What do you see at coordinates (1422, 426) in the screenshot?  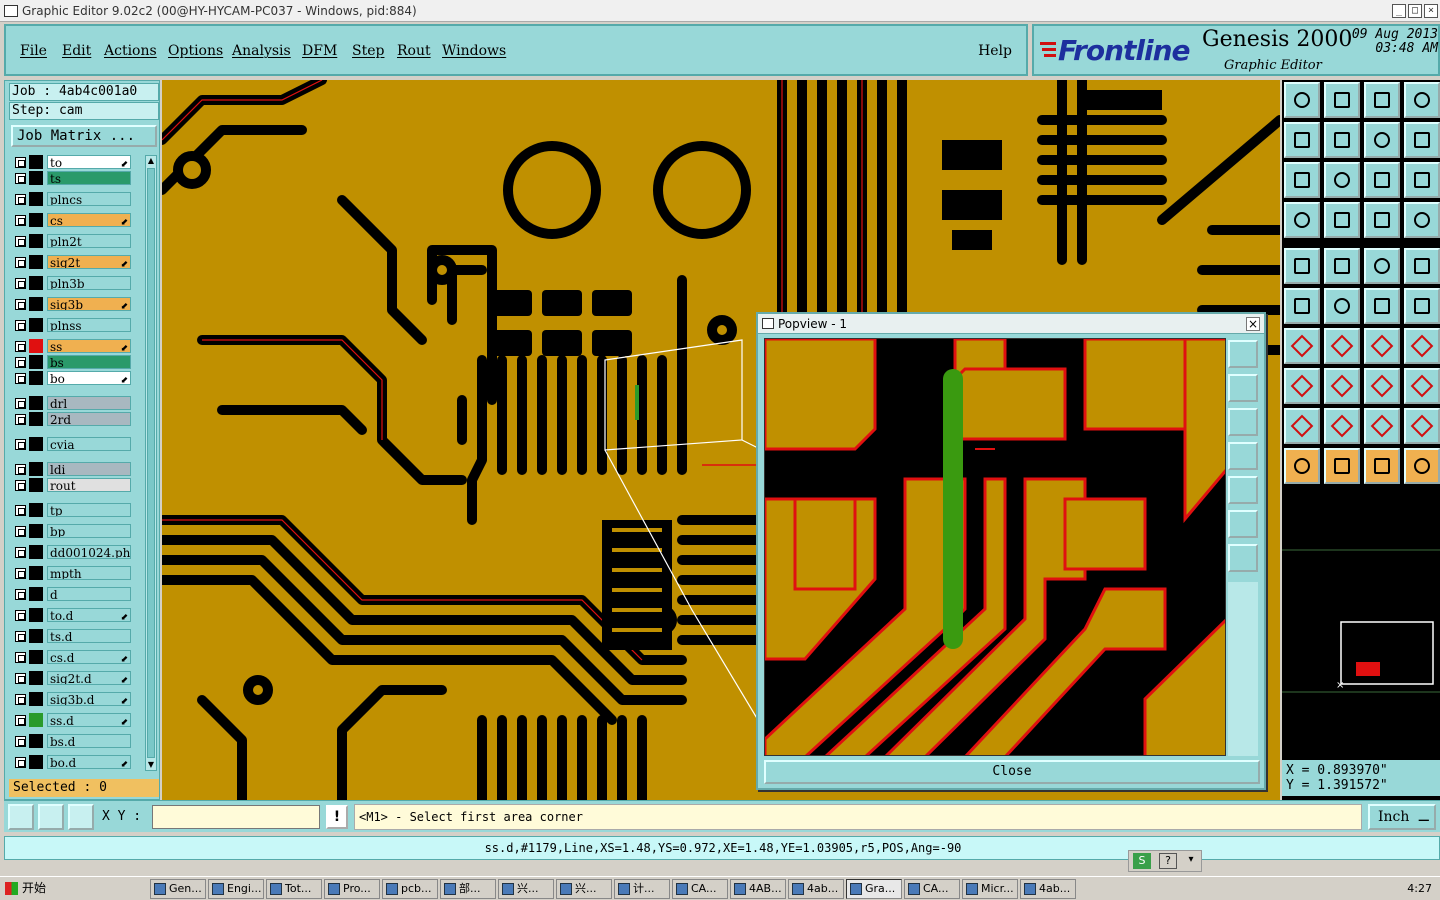 I see `triangle4-icon` at bounding box center [1422, 426].